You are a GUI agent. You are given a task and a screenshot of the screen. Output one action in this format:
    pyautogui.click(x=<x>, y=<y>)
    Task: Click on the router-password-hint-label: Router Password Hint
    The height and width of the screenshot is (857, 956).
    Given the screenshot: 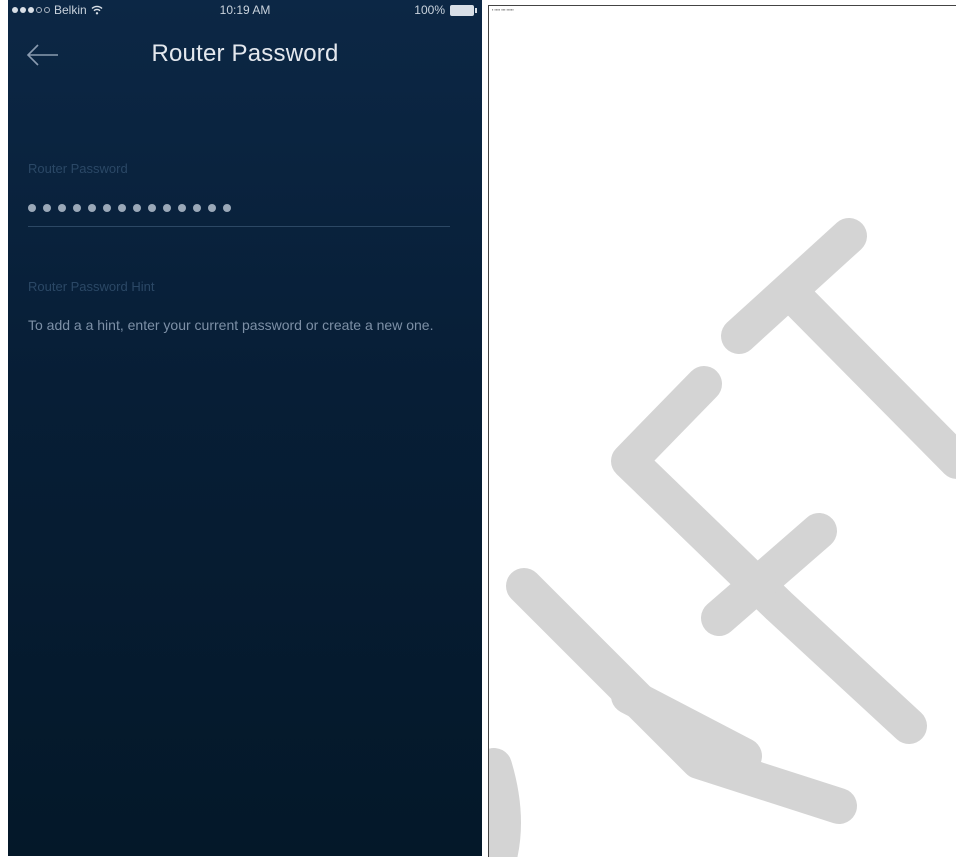 What is the action you would take?
    pyautogui.click(x=91, y=286)
    